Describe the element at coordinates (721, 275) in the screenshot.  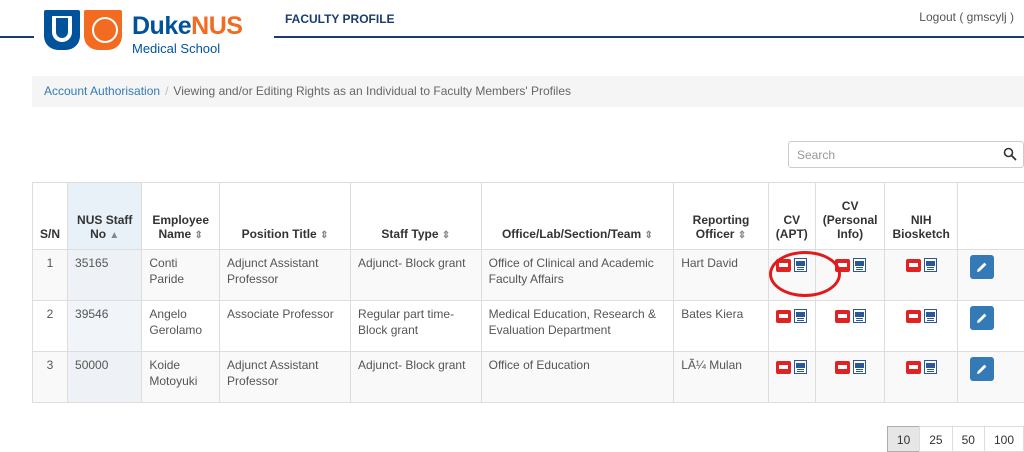
I see `cell-reporting-officer: Hart David` at that location.